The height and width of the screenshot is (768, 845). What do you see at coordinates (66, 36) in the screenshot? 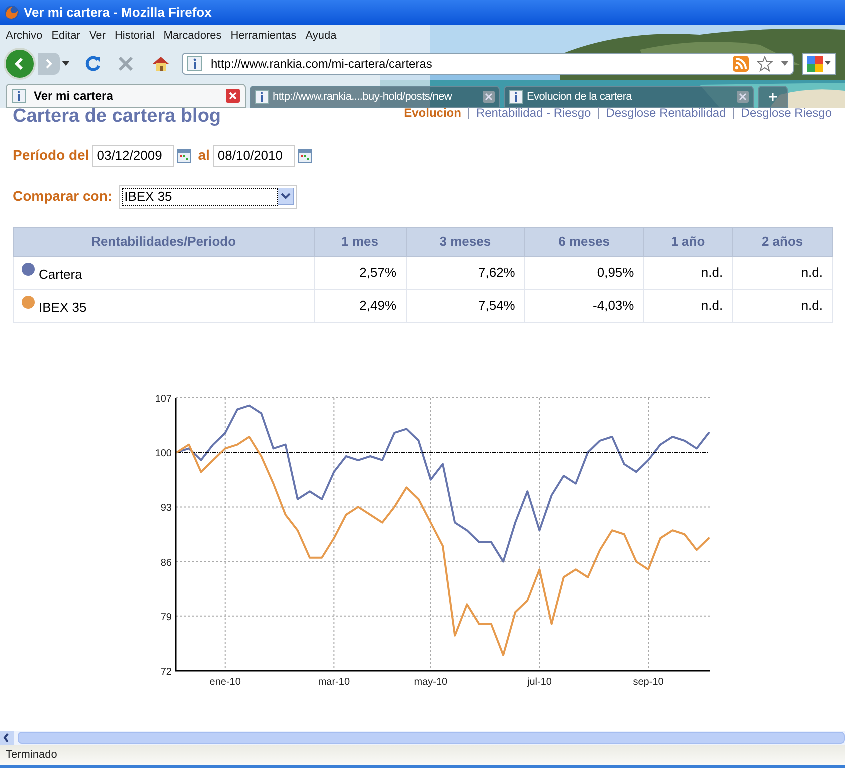
I see `menu-item: Editar` at bounding box center [66, 36].